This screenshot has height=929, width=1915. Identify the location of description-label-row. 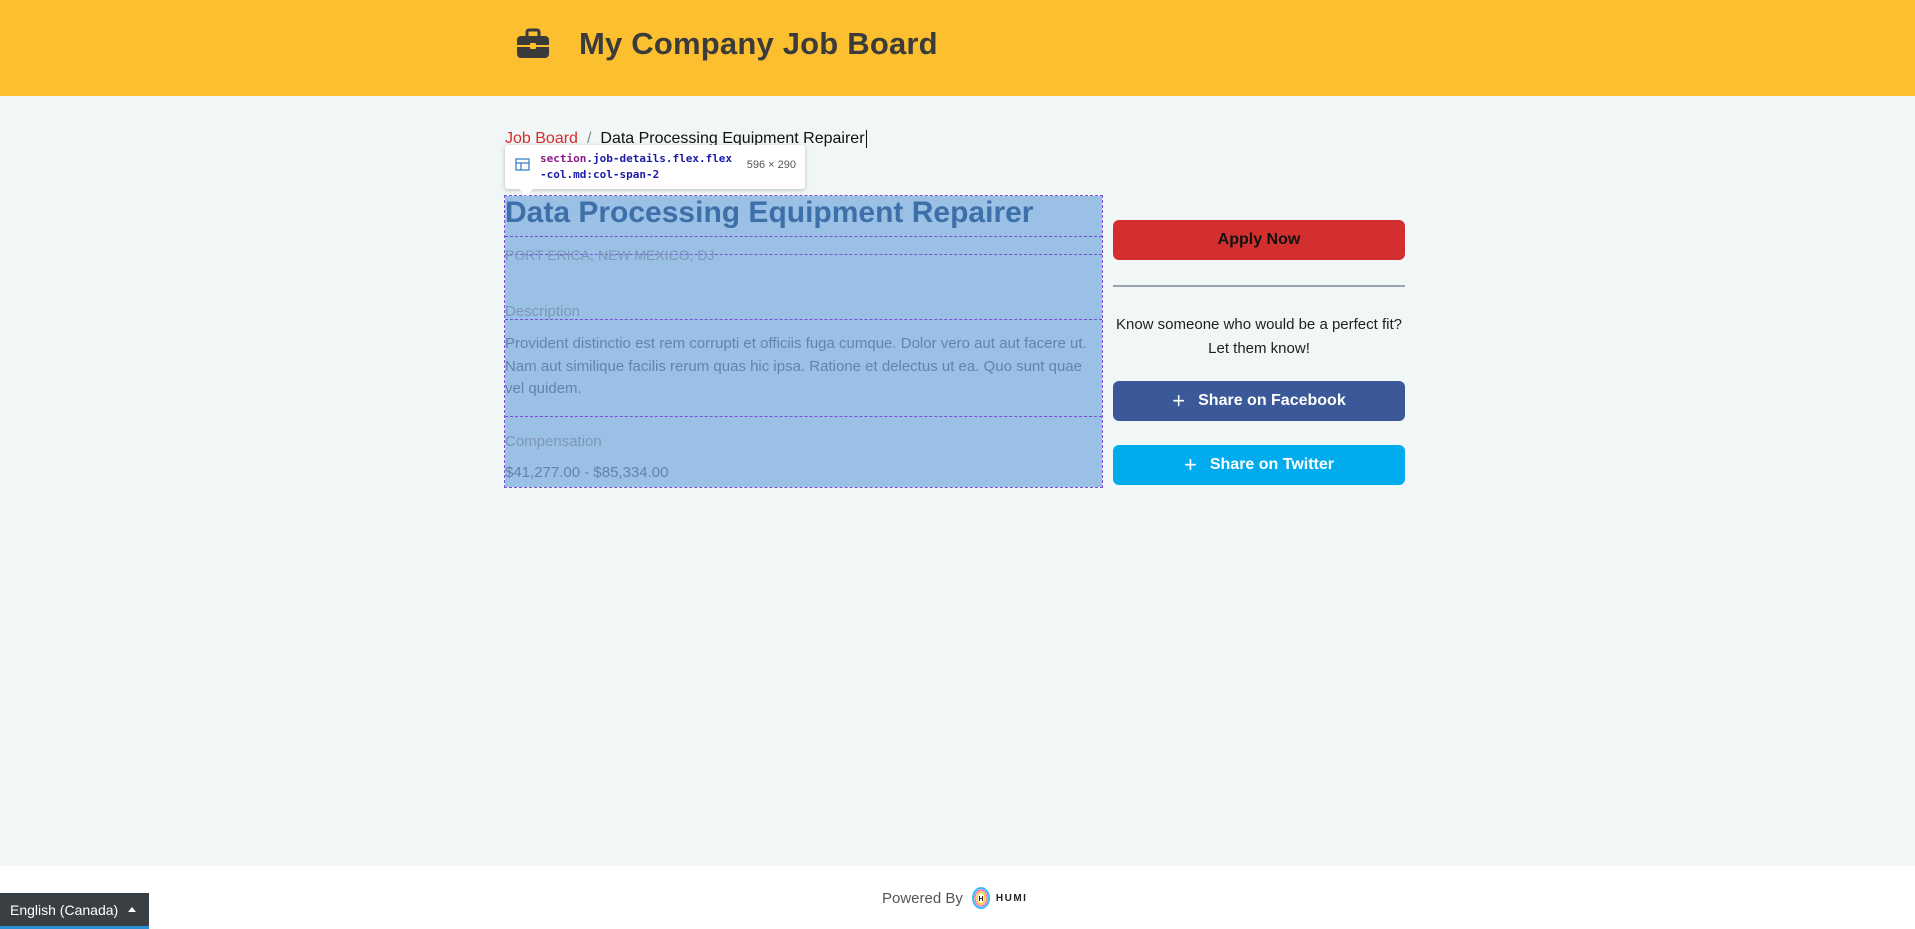
(803, 287).